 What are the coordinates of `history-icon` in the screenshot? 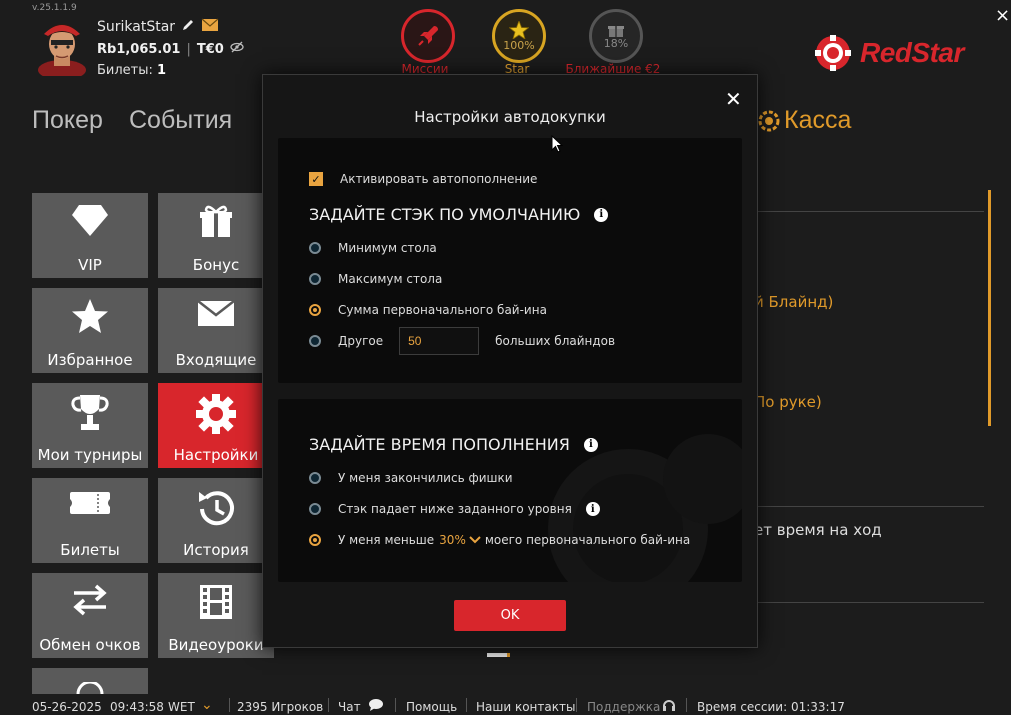 It's located at (216, 508).